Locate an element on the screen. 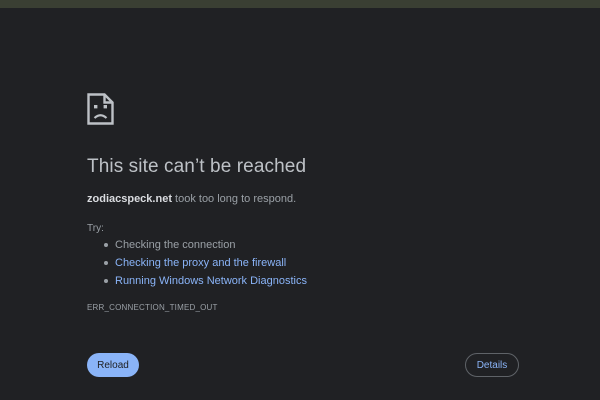 Image resolution: width=600 pixels, height=400 pixels. suggestion-check-proxy-firewall-link: Checking the proxy and the firewall is located at coordinates (197, 263).